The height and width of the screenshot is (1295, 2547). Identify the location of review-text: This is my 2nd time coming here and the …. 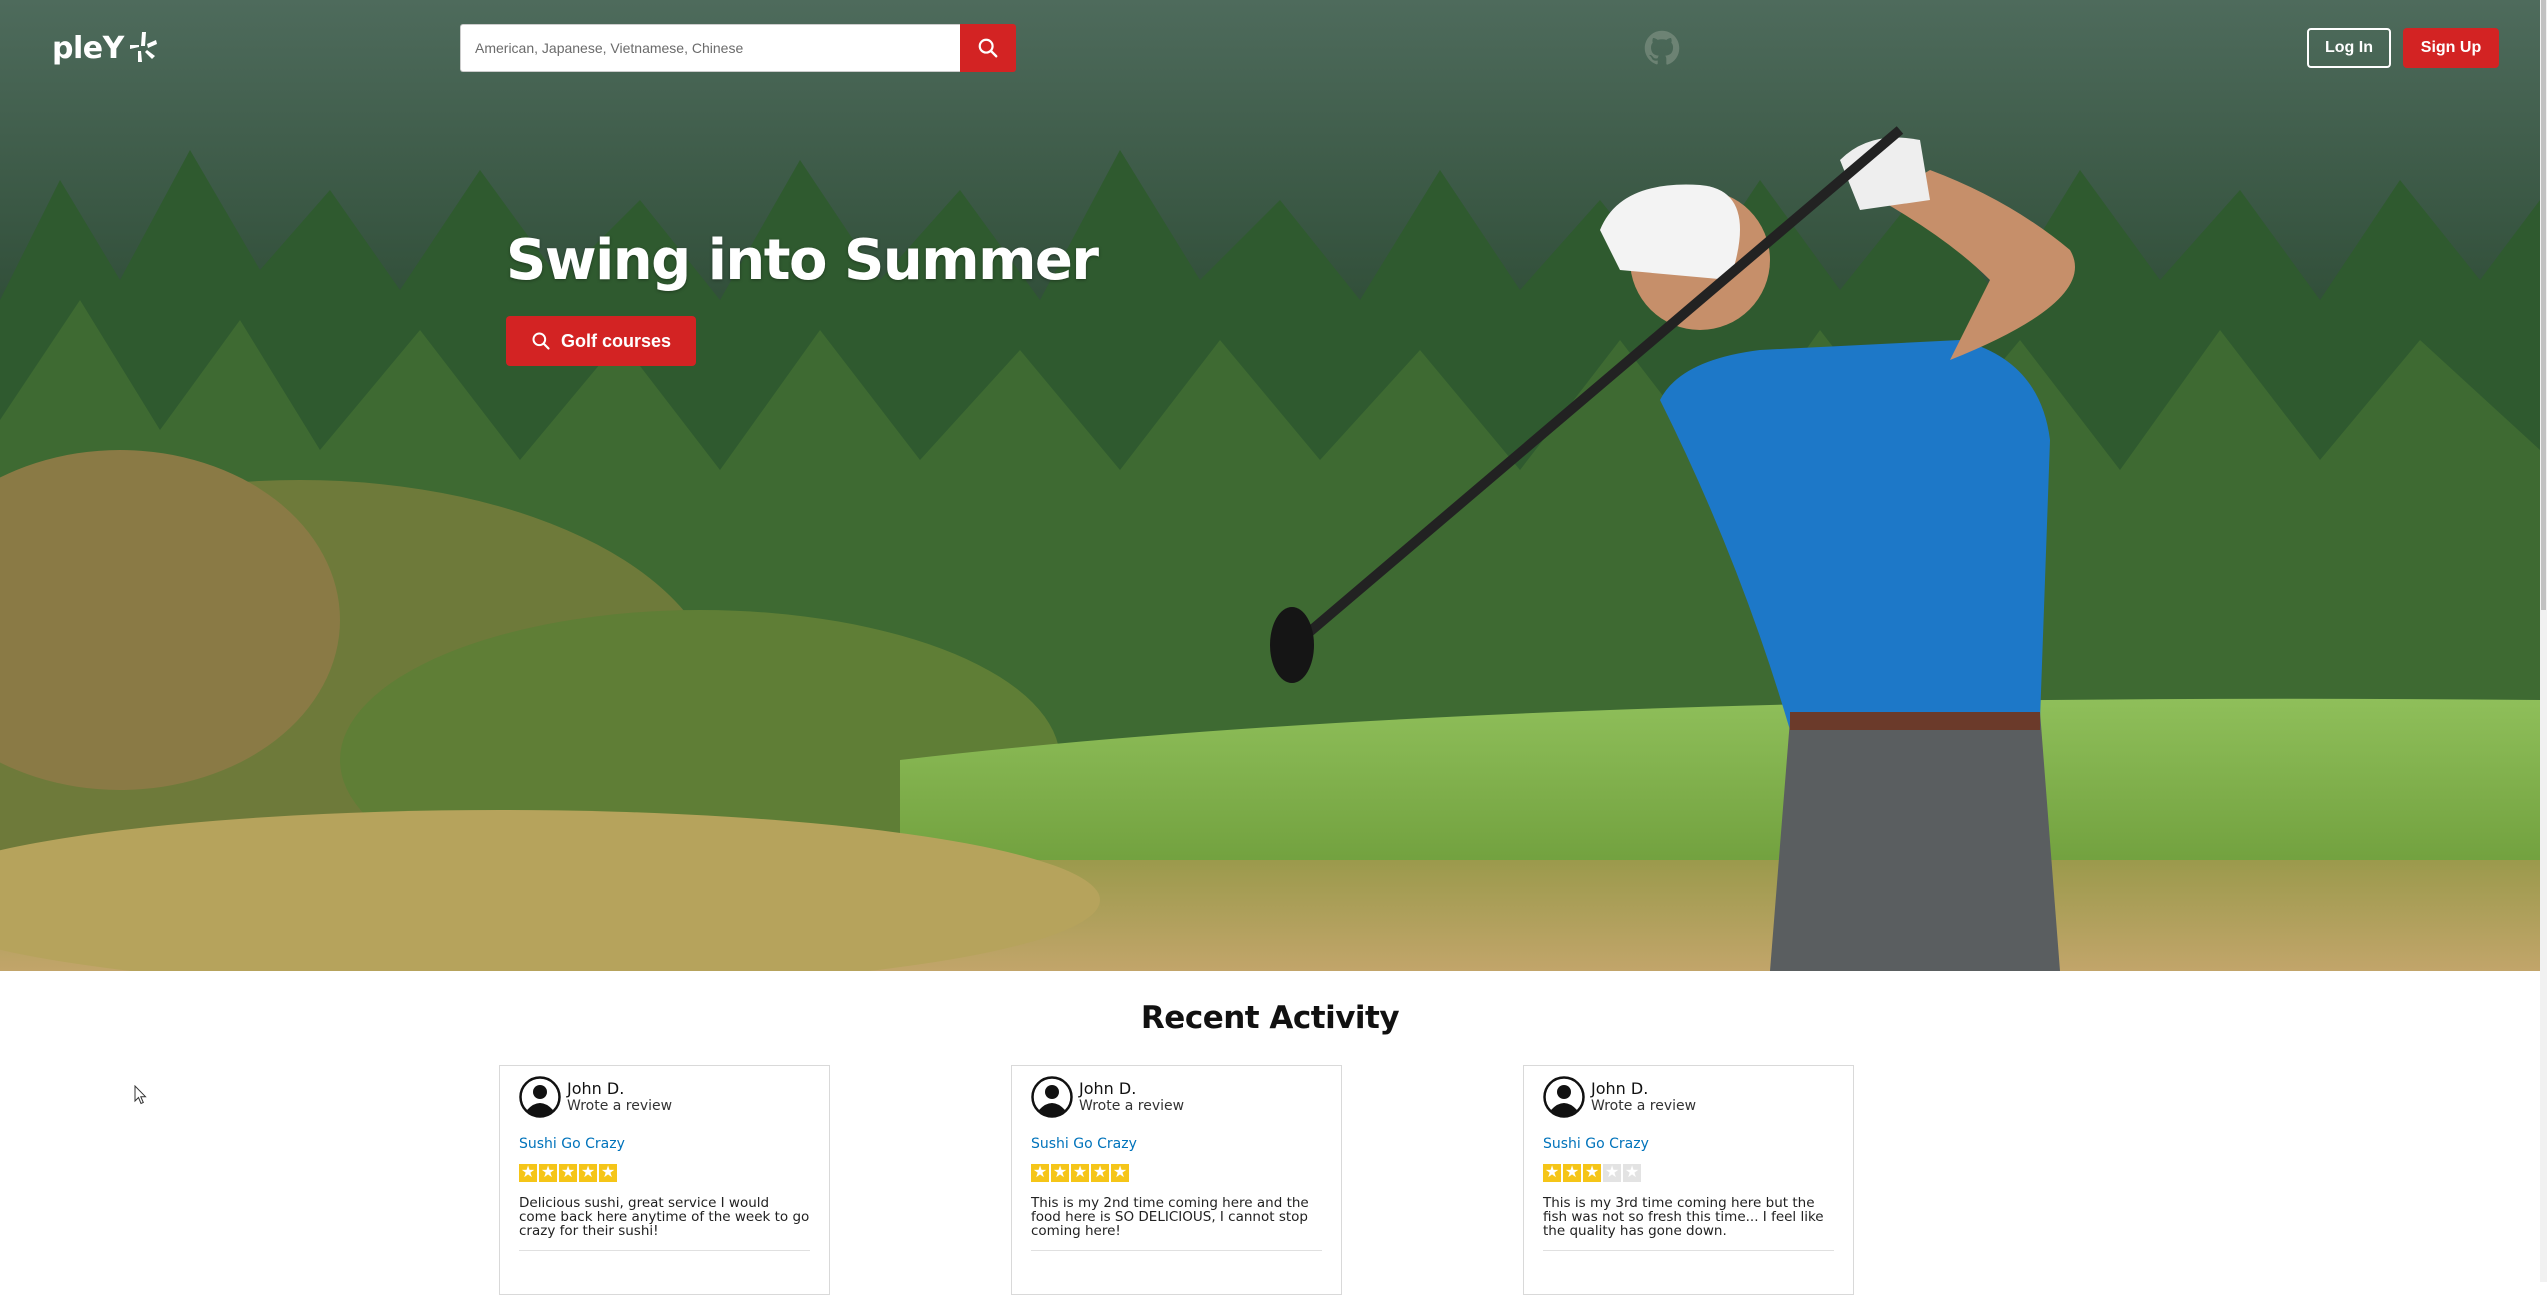
(1170, 1217).